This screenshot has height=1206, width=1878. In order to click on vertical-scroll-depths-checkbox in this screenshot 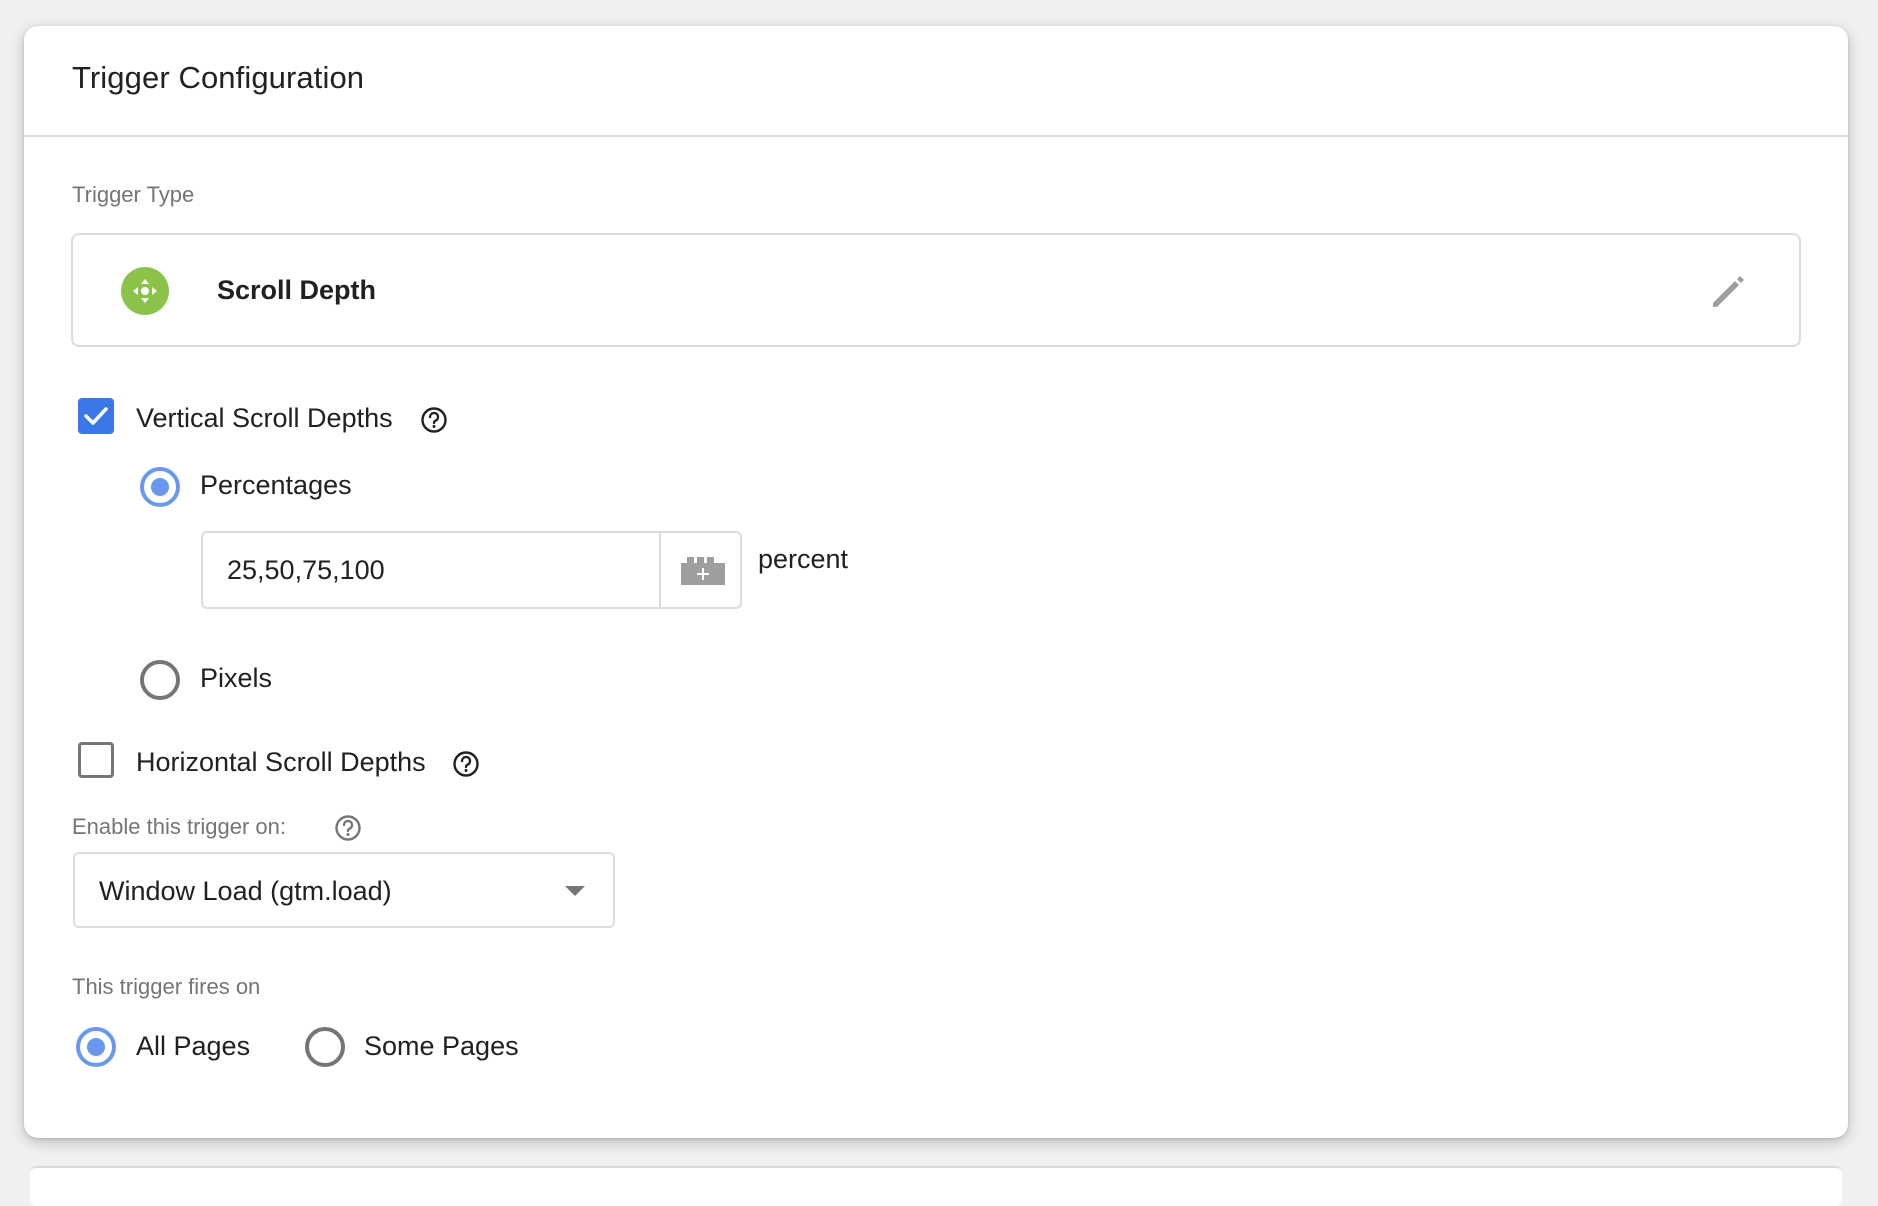, I will do `click(96, 416)`.